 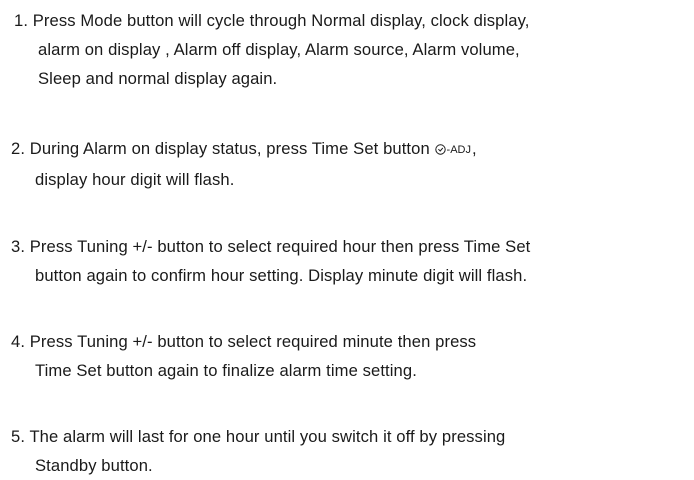 What do you see at coordinates (94, 465) in the screenshot?
I see `step-5-line-2: Standby button.` at bounding box center [94, 465].